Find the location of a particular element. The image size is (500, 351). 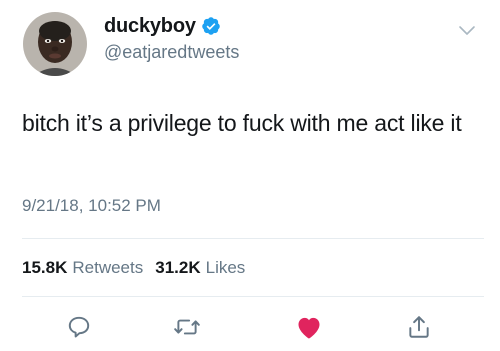

chevron-down-icon is located at coordinates (467, 30).